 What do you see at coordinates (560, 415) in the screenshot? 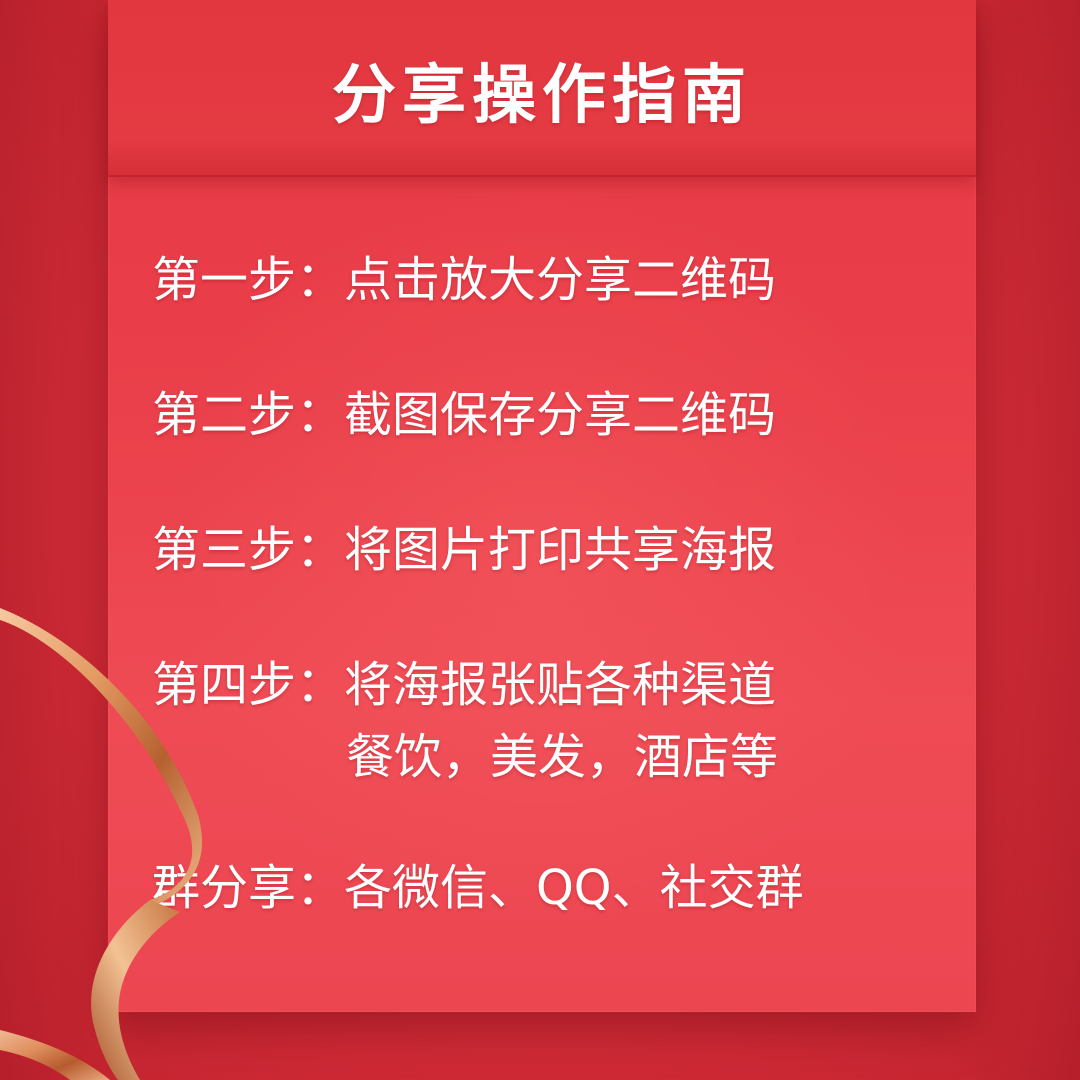
I see `step-2-text: 截图保存分享二维码` at bounding box center [560, 415].